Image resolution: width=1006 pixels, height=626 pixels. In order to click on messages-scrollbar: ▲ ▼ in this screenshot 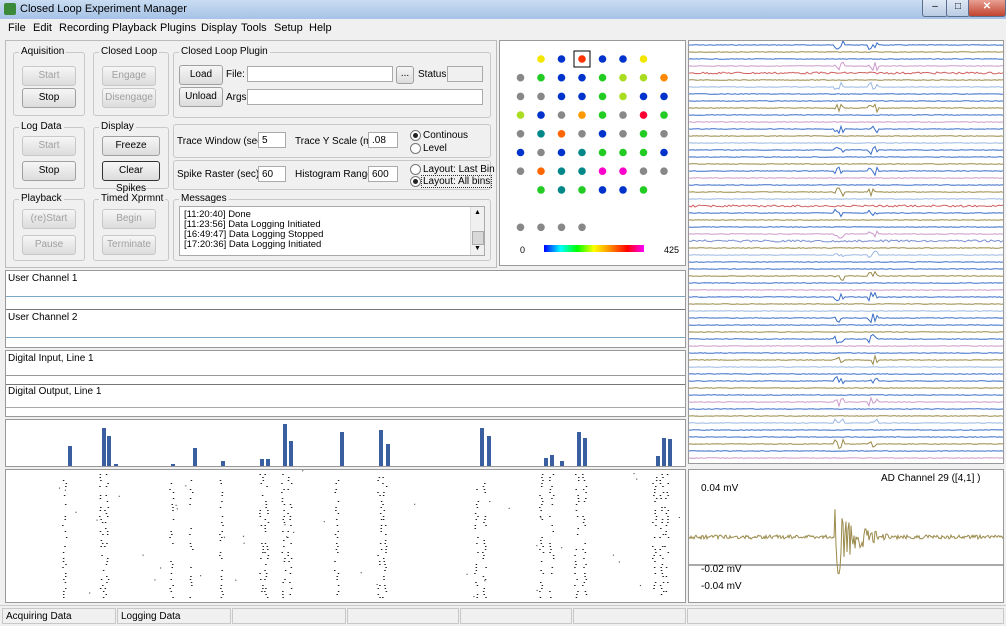, I will do `click(477, 231)`.